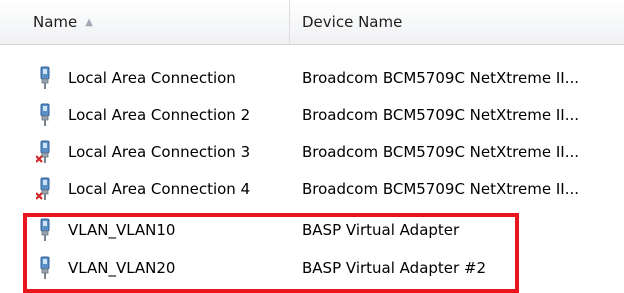 The height and width of the screenshot is (293, 624). What do you see at coordinates (55, 22) in the screenshot?
I see `column-header-name-label: Name` at bounding box center [55, 22].